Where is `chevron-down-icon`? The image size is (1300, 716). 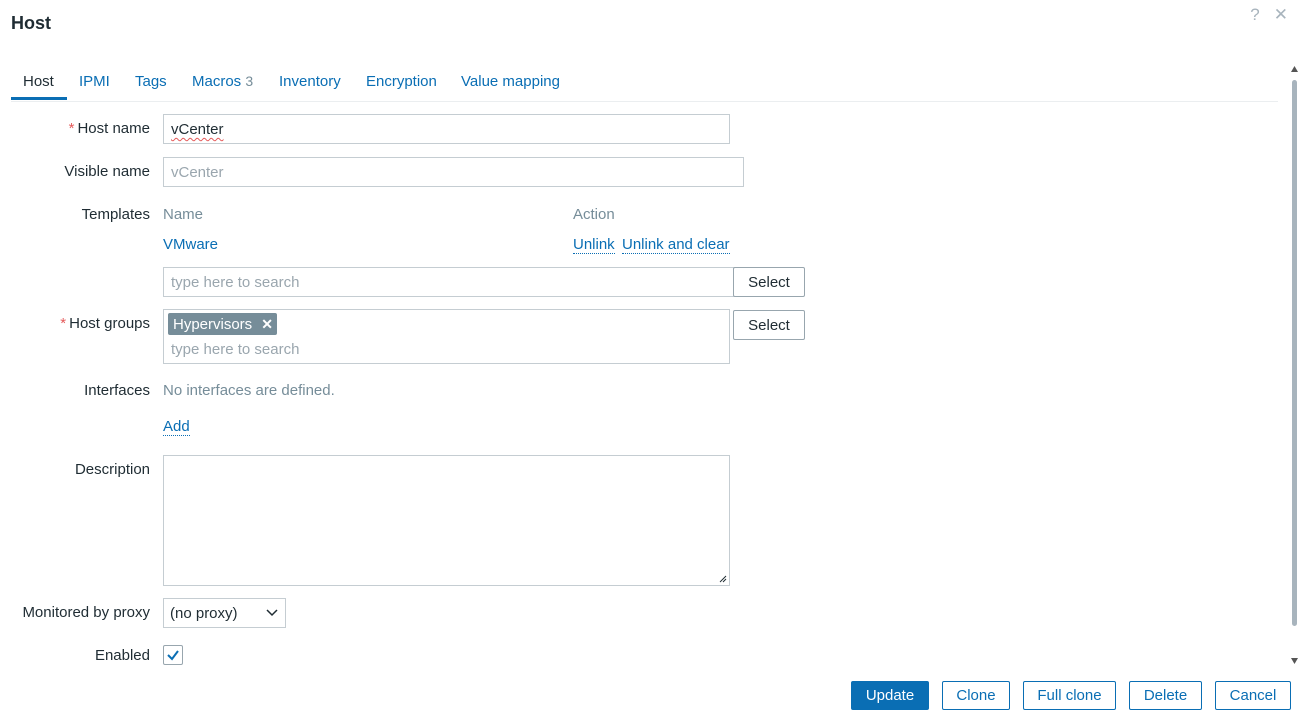
chevron-down-icon is located at coordinates (272, 613).